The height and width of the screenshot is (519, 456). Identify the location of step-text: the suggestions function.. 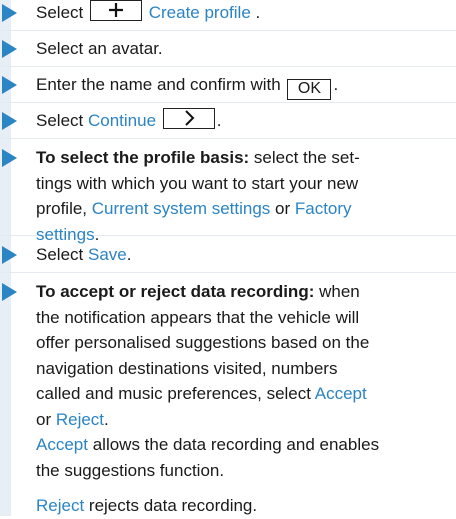
(130, 470).